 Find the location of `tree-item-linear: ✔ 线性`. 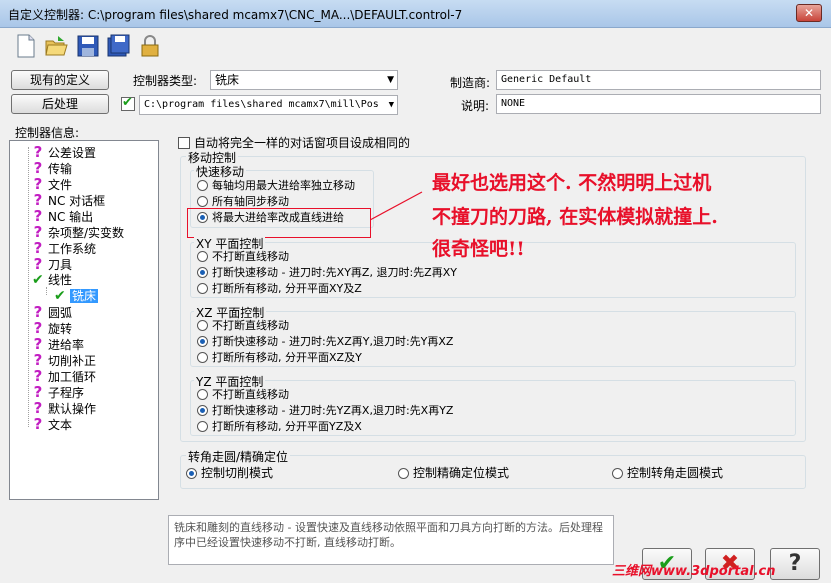

tree-item-linear: ✔ 线性 is located at coordinates (52, 280).